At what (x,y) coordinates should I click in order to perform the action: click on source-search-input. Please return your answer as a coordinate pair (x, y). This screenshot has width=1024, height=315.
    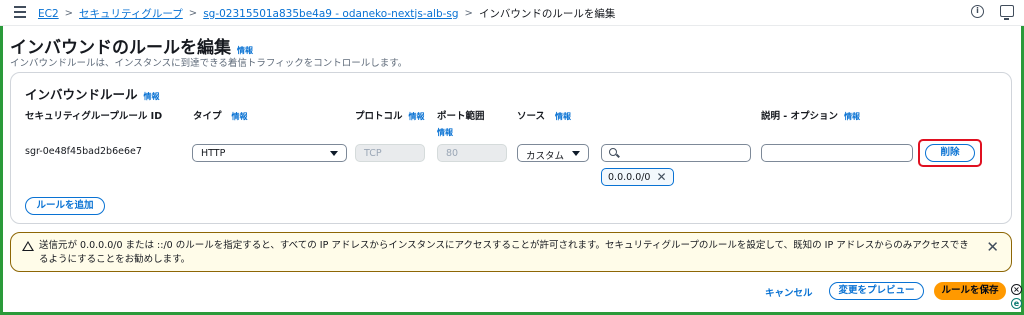
    Looking at the image, I should click on (676, 153).